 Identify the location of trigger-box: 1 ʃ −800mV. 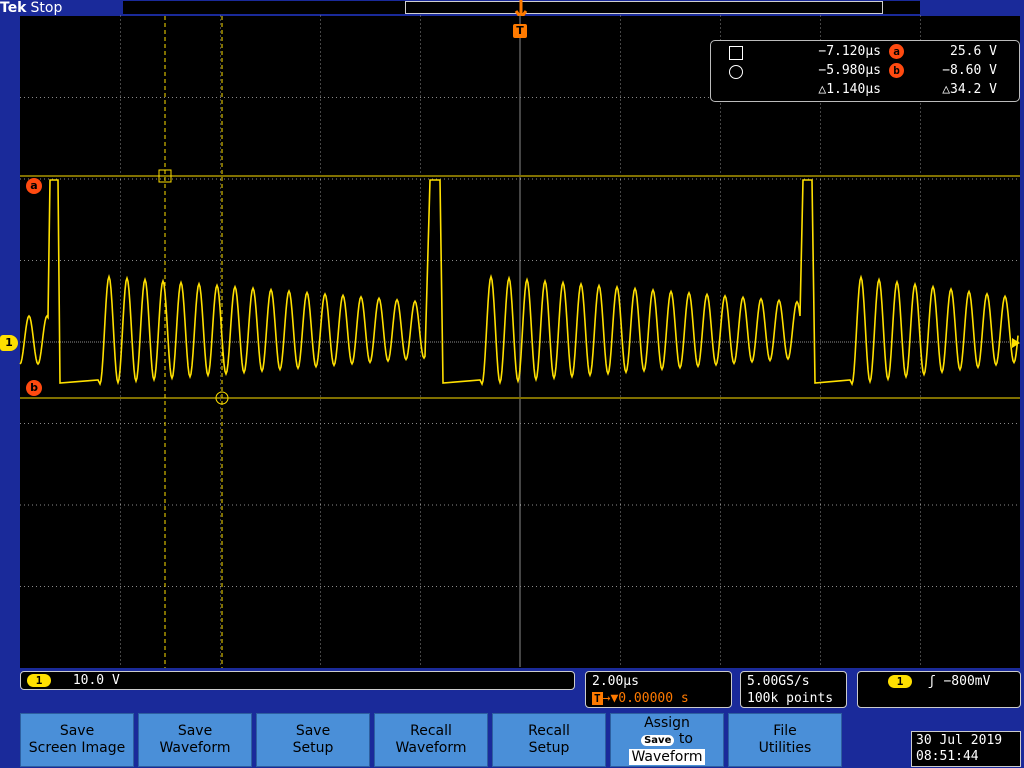
(939, 689).